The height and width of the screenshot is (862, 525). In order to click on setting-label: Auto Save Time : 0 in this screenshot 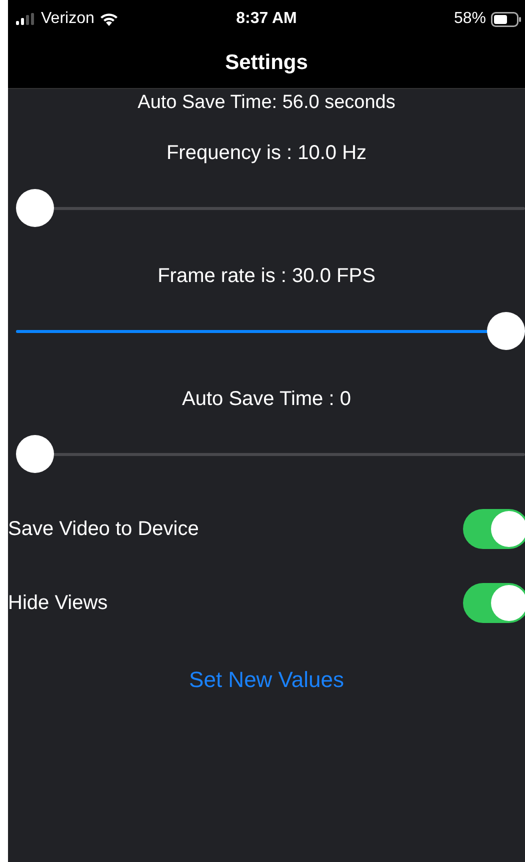, I will do `click(266, 399)`.